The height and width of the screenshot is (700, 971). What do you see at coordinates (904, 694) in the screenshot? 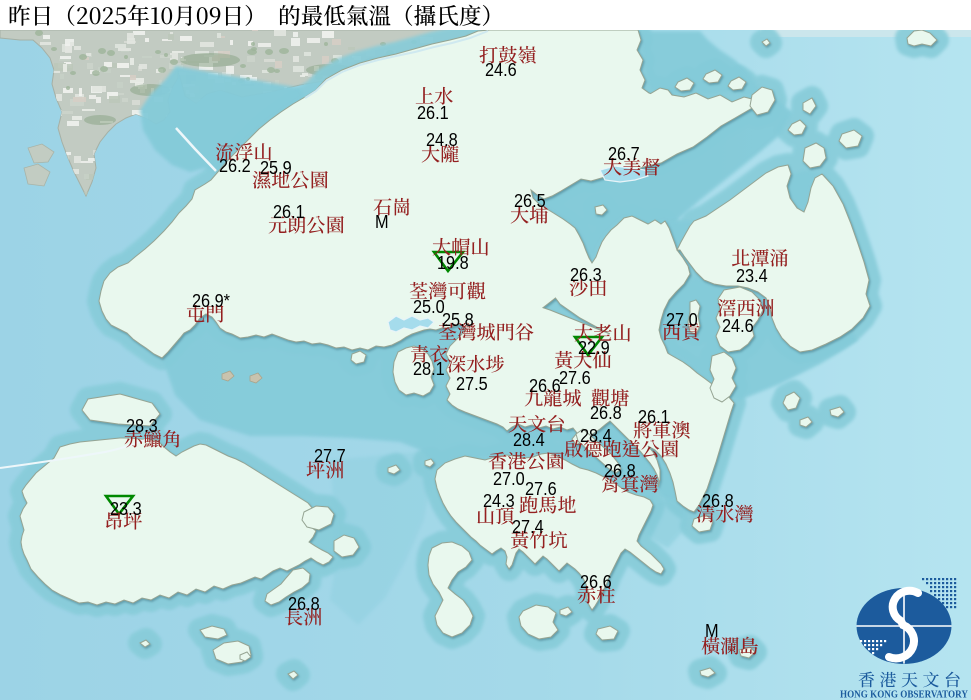
I see `svg-text: HONG KONG OBSERVATORY` at bounding box center [904, 694].